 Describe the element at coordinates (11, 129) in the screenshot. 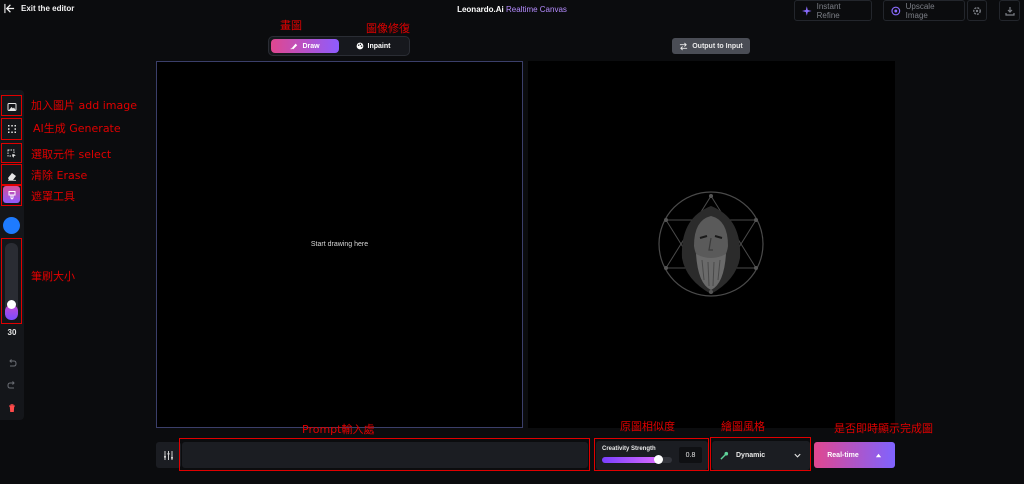

I see `annotation-box-generate` at that location.